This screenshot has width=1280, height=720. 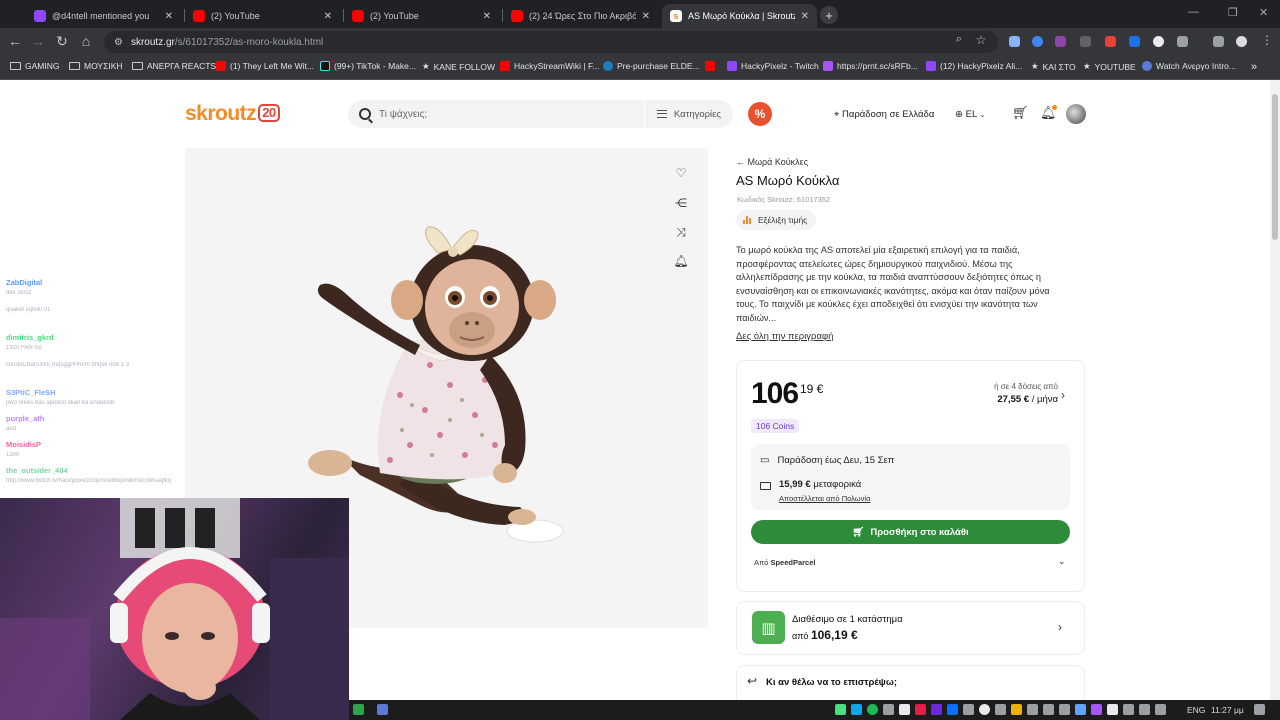 What do you see at coordinates (511, 114) in the screenshot?
I see `search-input: Τι ψάχνεις;` at bounding box center [511, 114].